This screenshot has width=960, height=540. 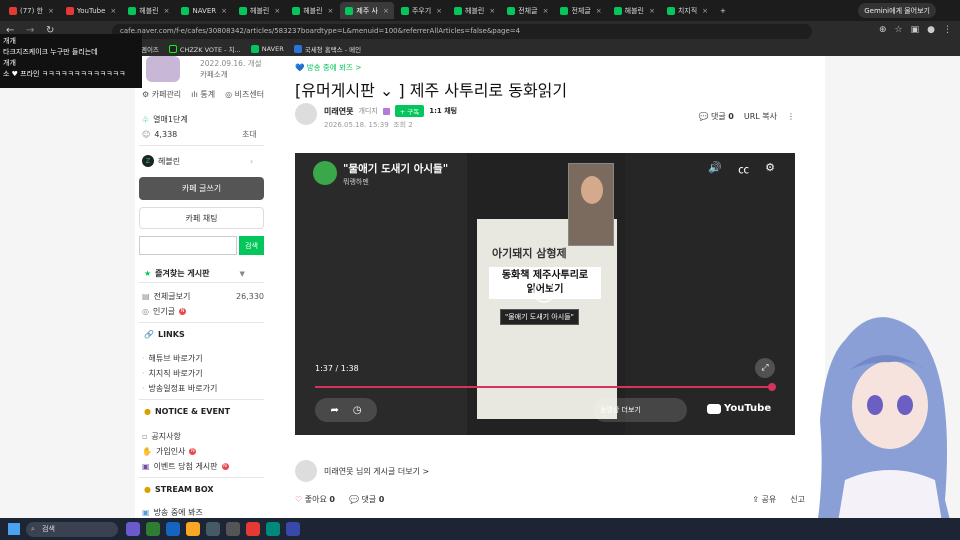 I want to click on author-avatar-bottom, so click(x=306, y=471).